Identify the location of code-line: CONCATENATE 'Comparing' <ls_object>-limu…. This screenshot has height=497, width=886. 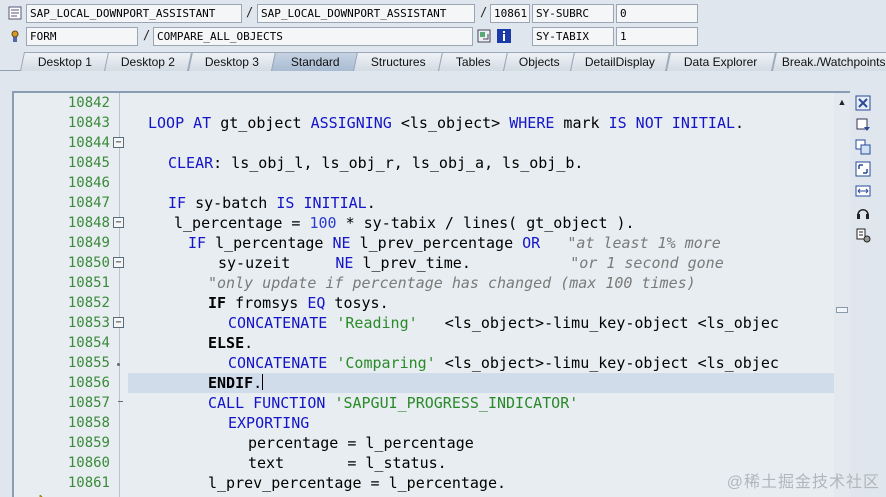
(503, 363).